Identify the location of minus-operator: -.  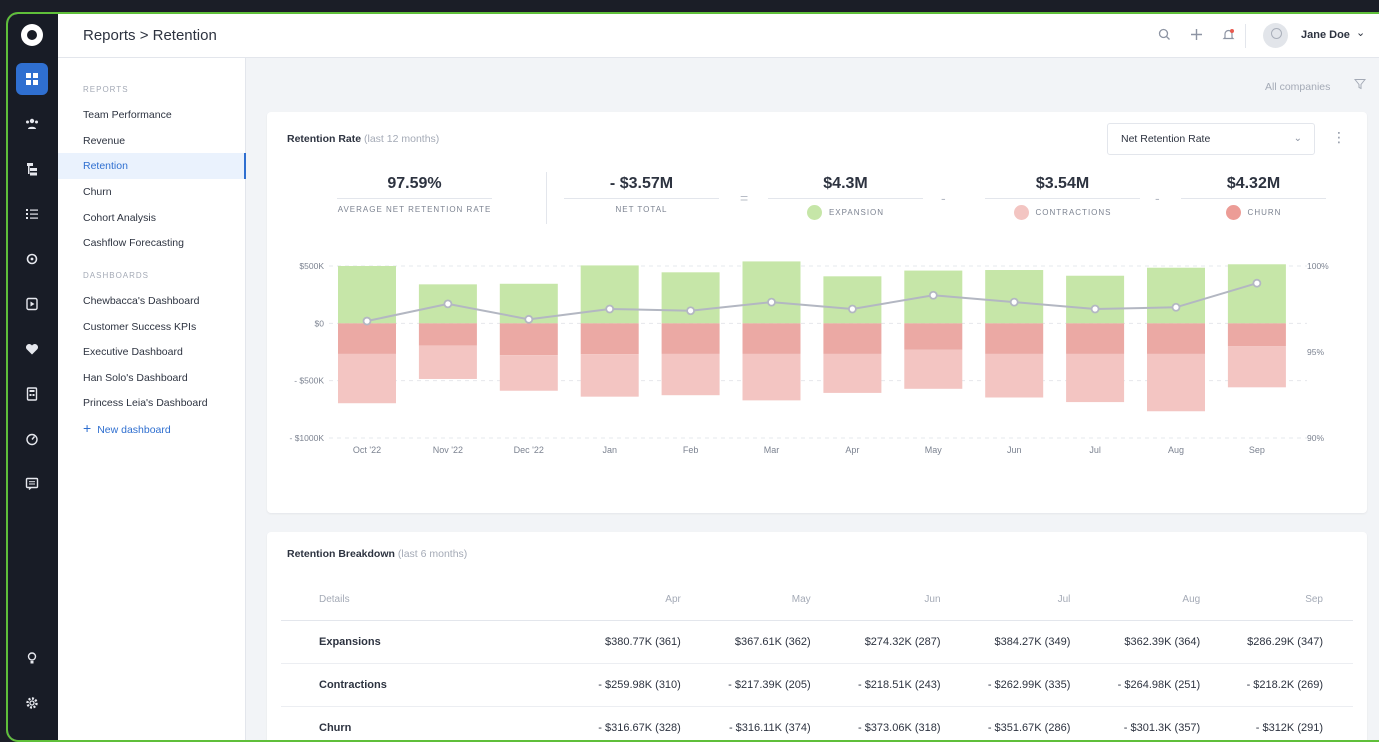
(1157, 198).